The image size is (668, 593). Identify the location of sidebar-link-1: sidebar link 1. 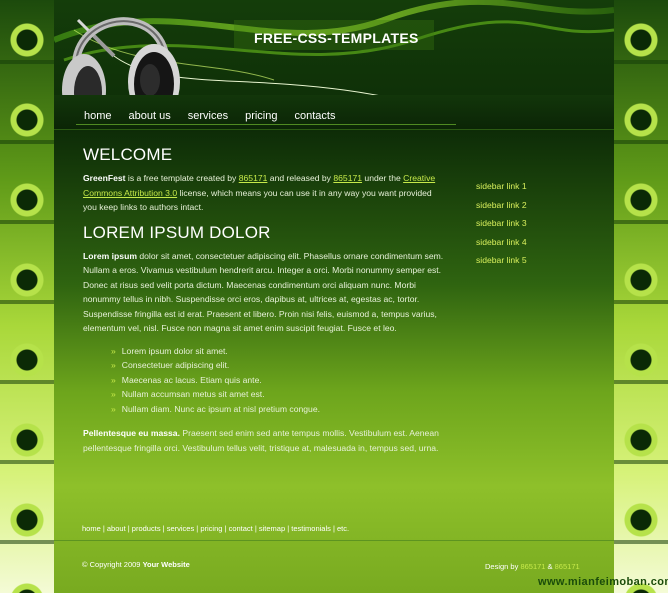
(501, 190).